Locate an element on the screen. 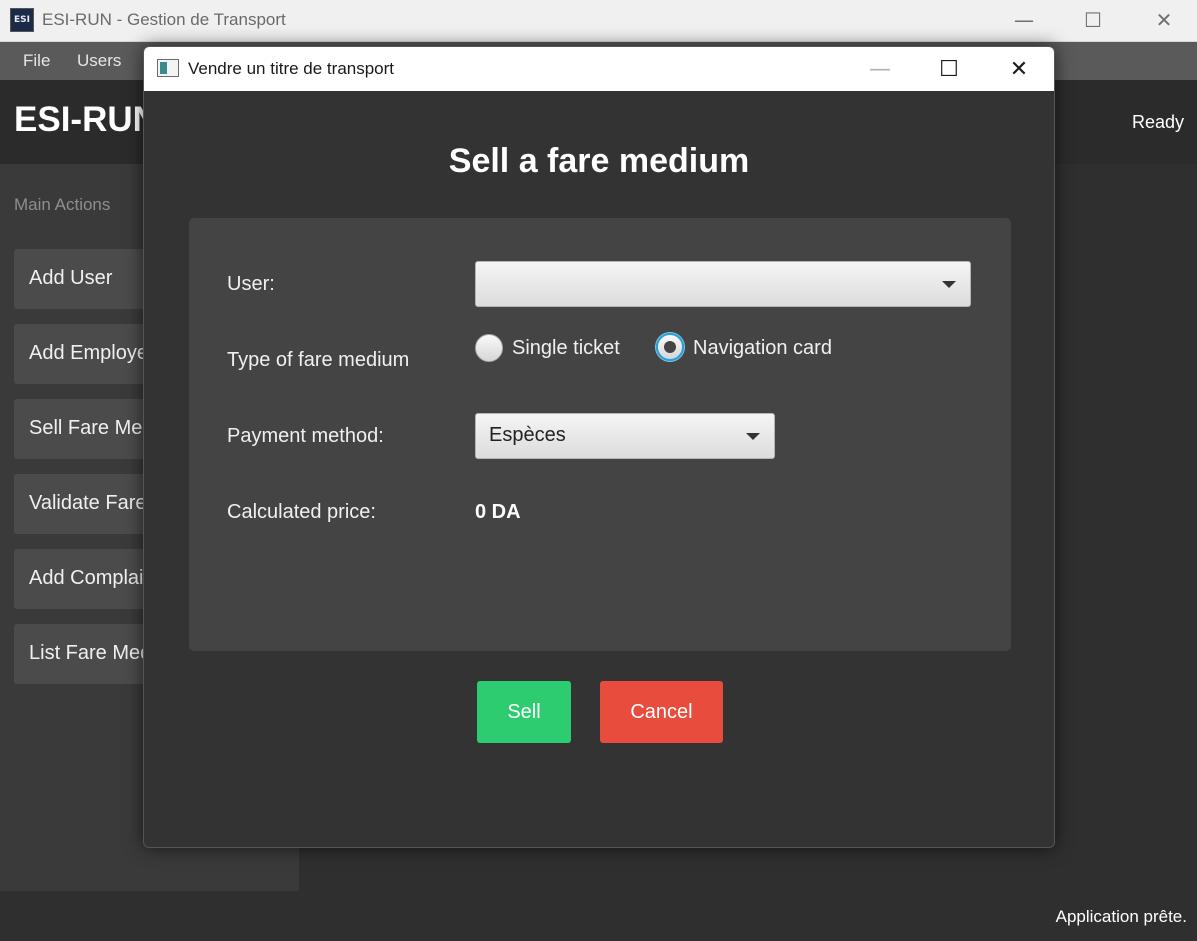  dialog-window-icon is located at coordinates (168, 68).